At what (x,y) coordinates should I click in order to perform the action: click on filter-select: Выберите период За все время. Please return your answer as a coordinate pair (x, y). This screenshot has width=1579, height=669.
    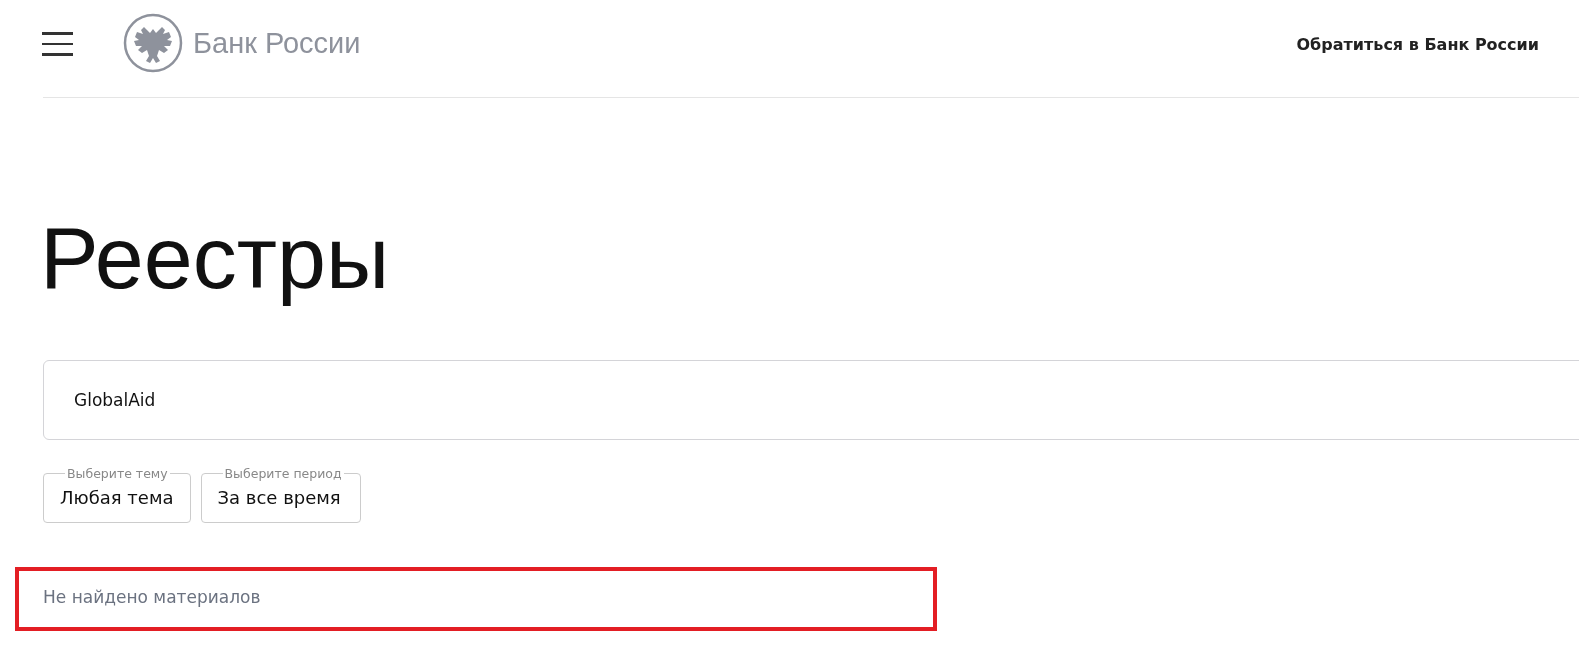
    Looking at the image, I should click on (280, 494).